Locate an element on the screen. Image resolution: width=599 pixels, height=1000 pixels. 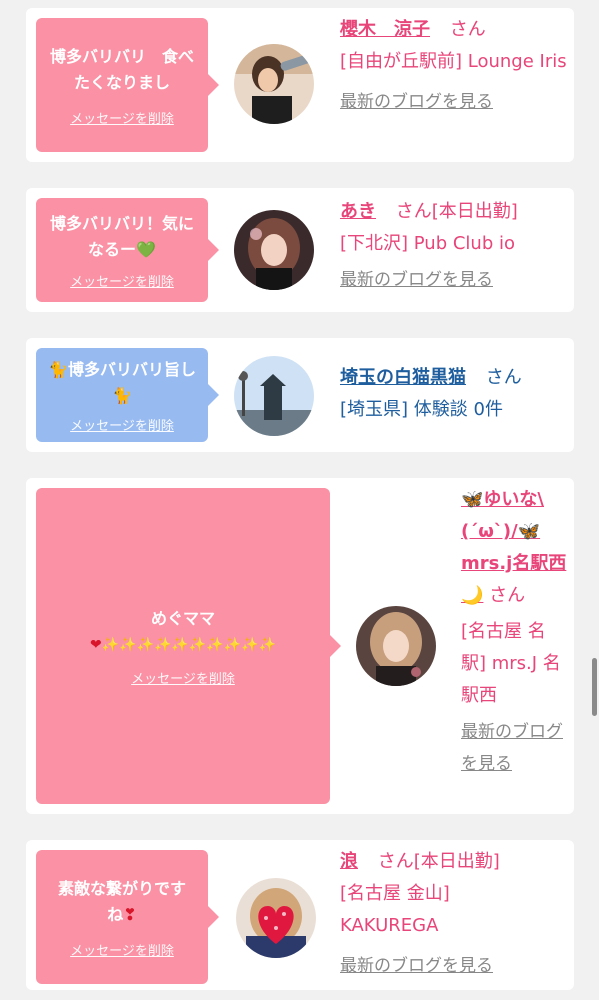
profile-info: 埼玉の白猫黒猫 さん [埼玉県] 体験談 0件 is located at coordinates (454, 394).